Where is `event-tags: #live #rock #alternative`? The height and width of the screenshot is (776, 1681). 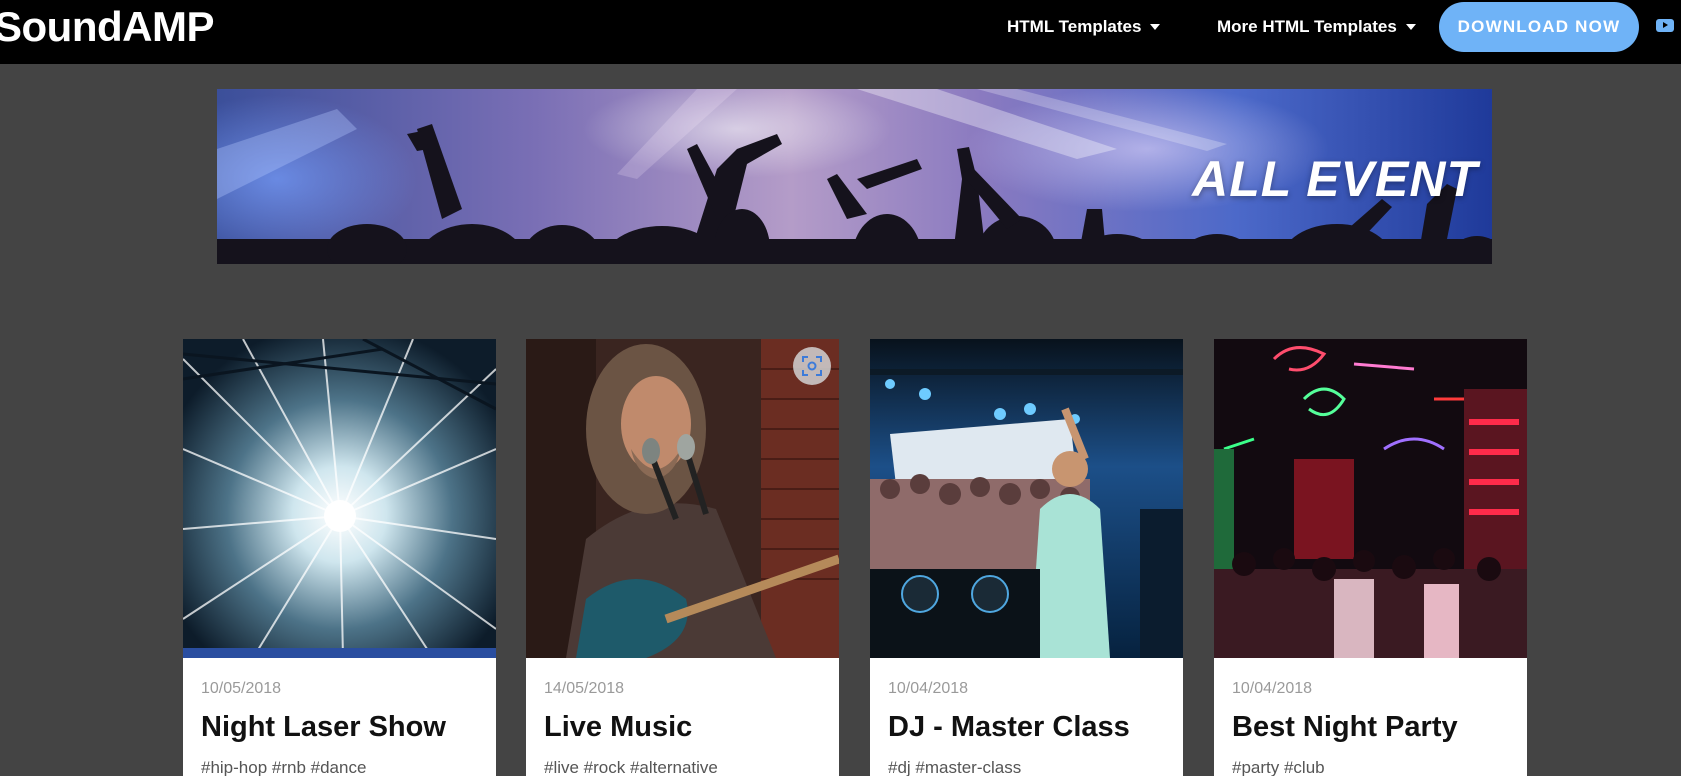 event-tags: #live #rock #alternative is located at coordinates (631, 767).